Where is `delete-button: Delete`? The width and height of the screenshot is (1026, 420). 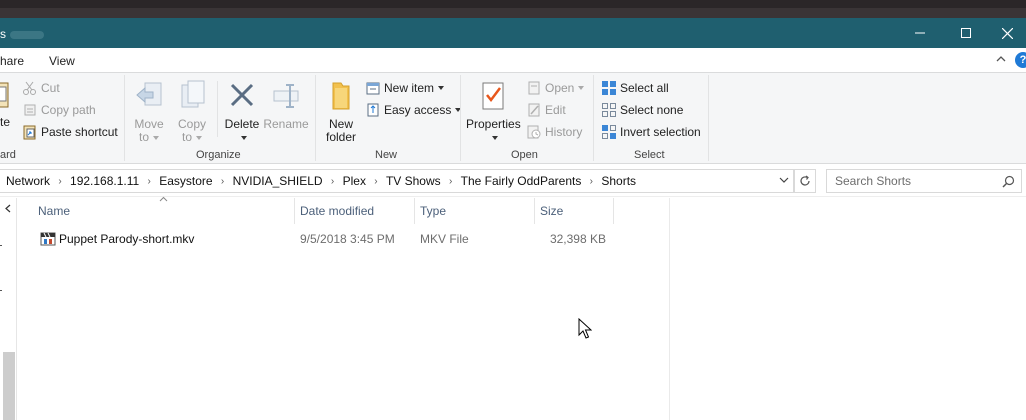 delete-button: Delete is located at coordinates (242, 111).